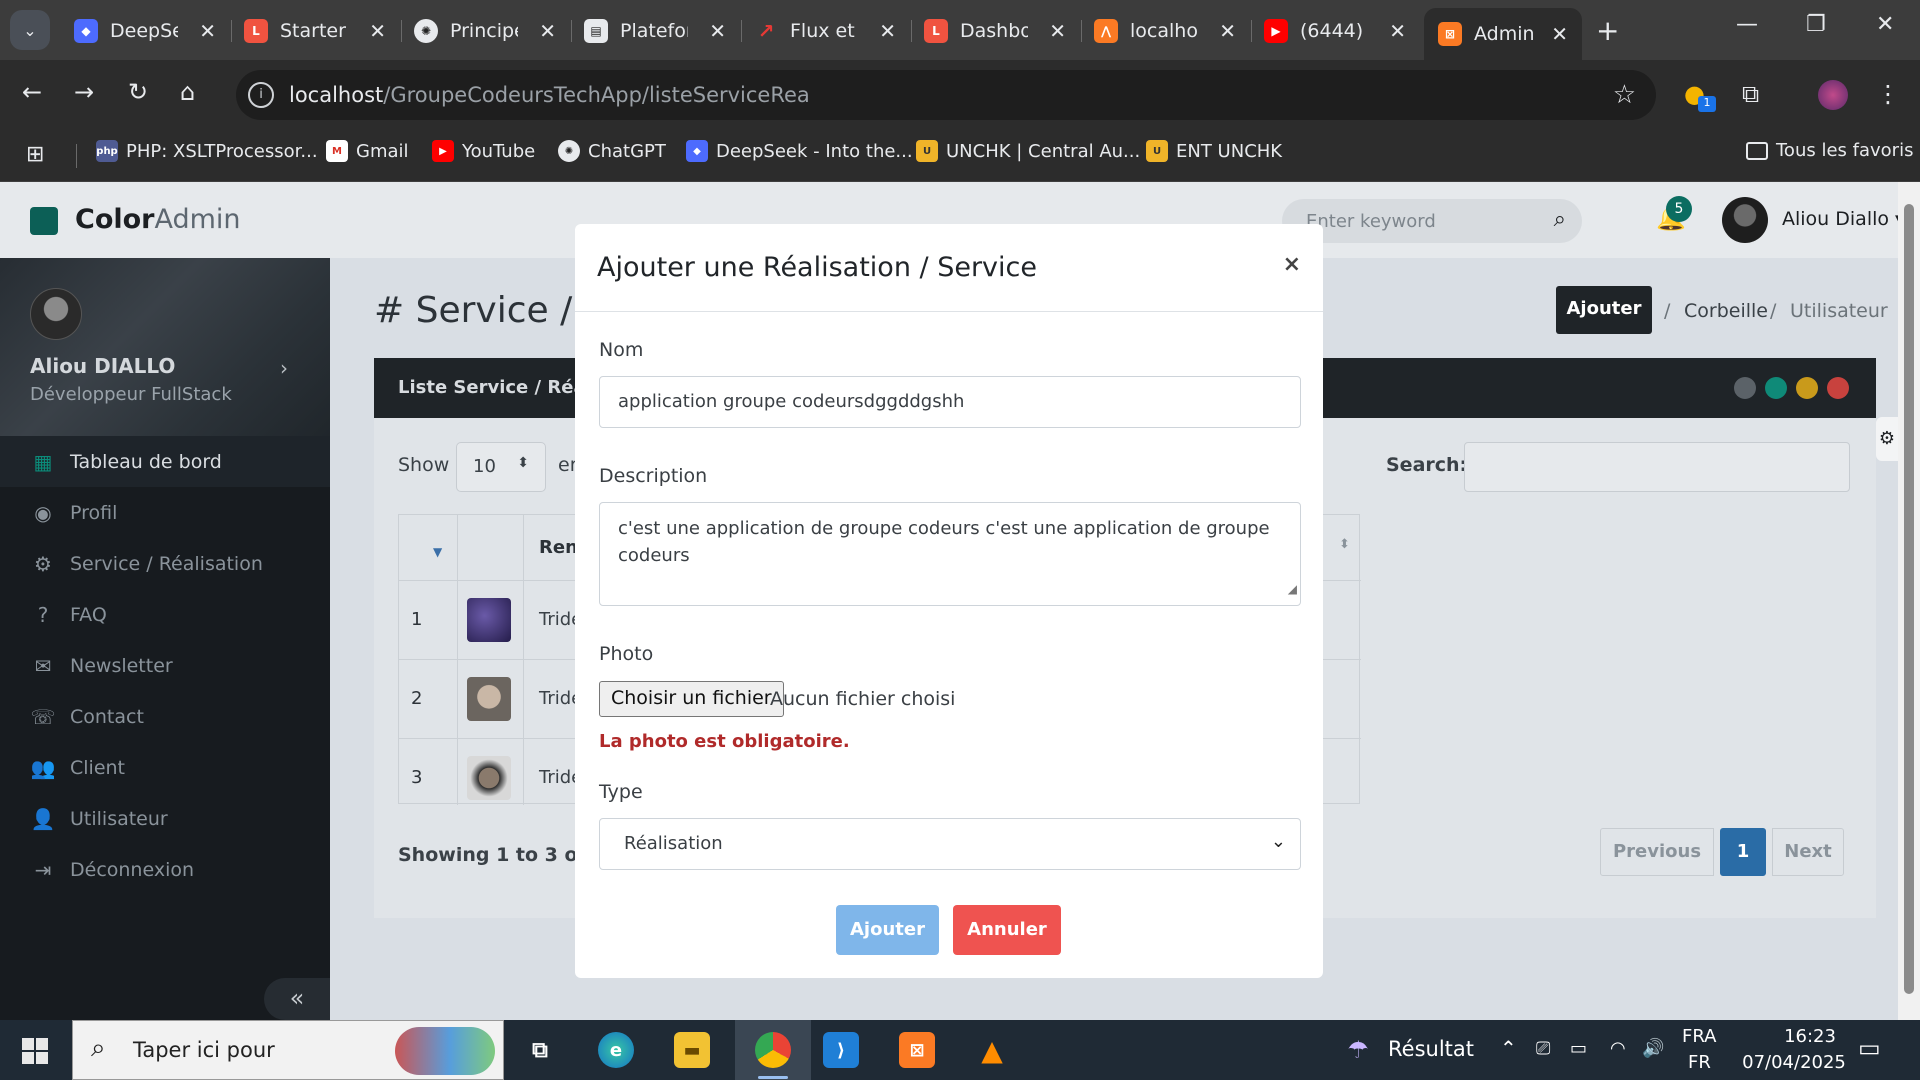 The image size is (1920, 1080). I want to click on sidebar-profile: Aliou DIALLO Développeur FullStack ›, so click(165, 347).